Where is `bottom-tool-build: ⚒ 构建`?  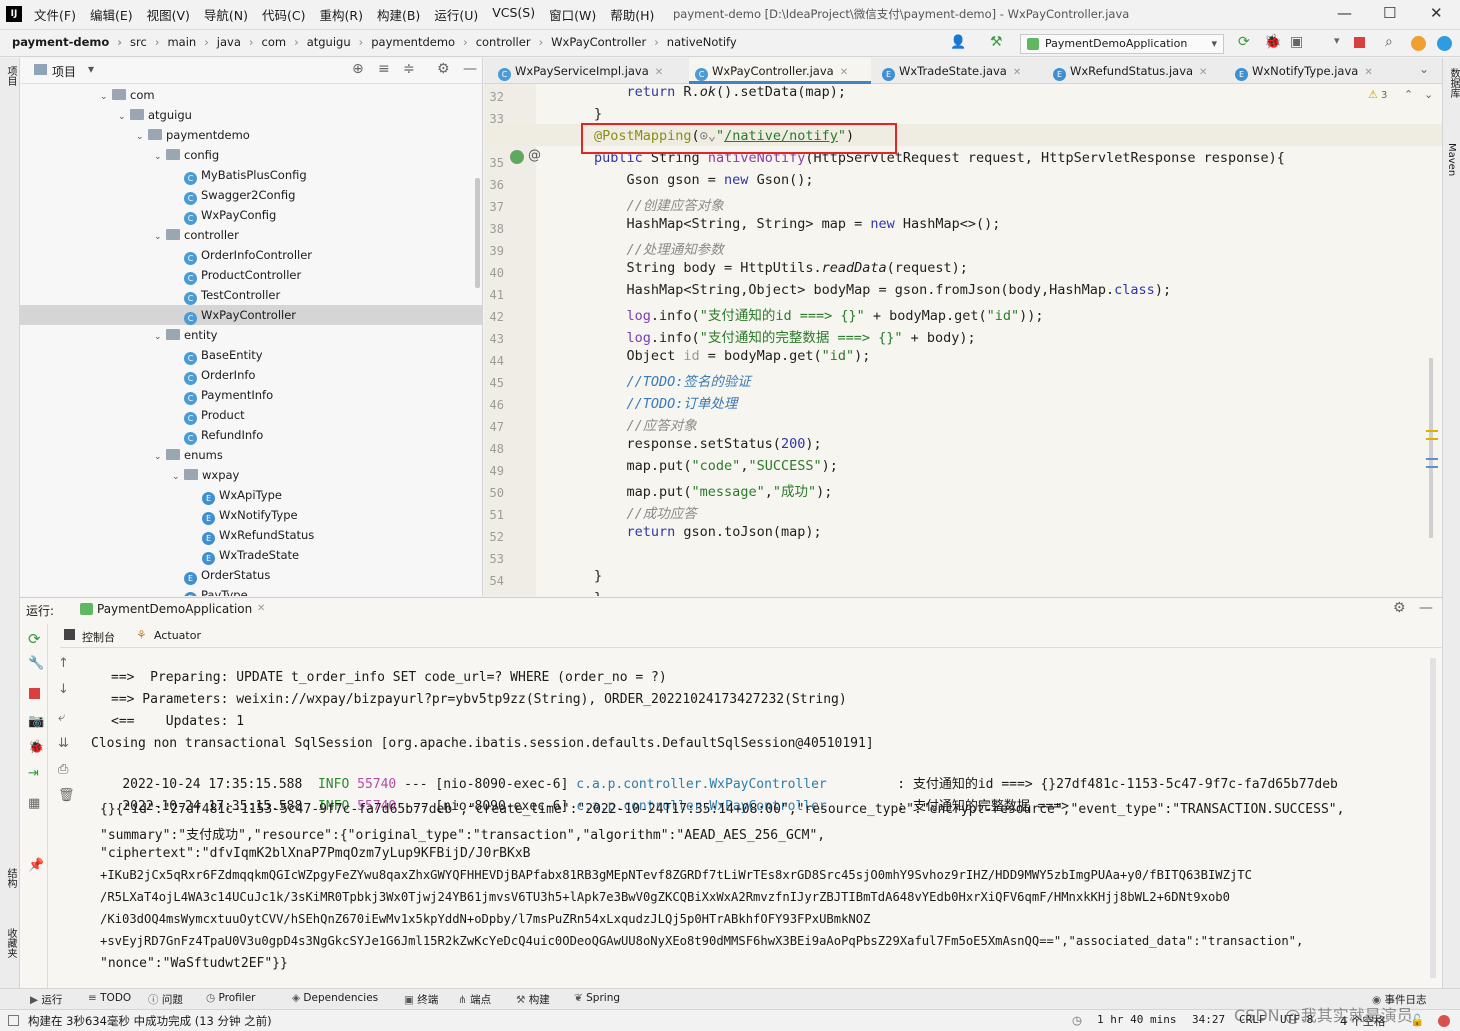
bottom-tool-build: ⚒ 构建 is located at coordinates (533, 999).